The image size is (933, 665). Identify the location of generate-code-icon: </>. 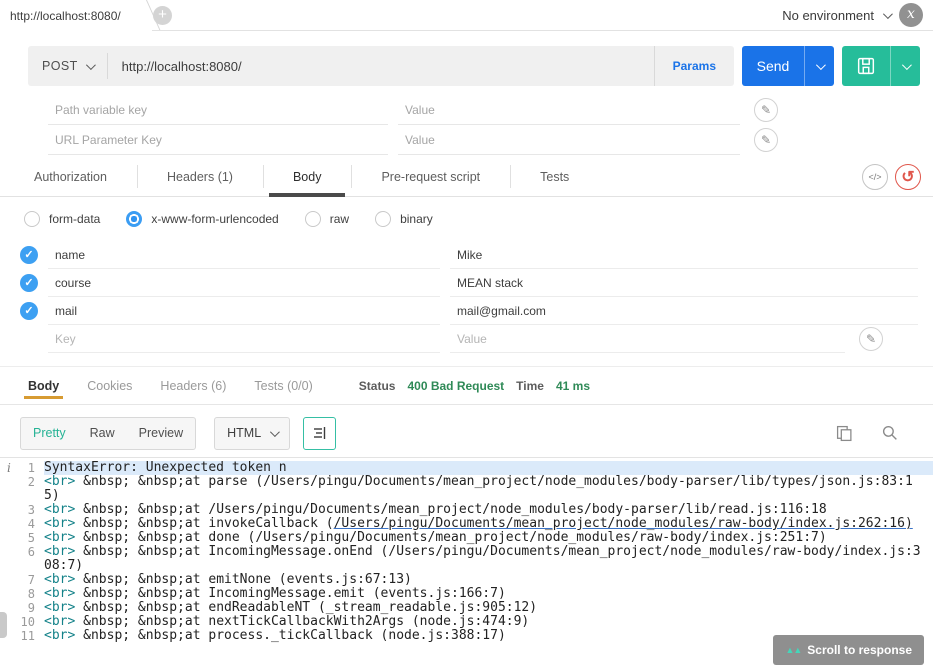
(875, 177).